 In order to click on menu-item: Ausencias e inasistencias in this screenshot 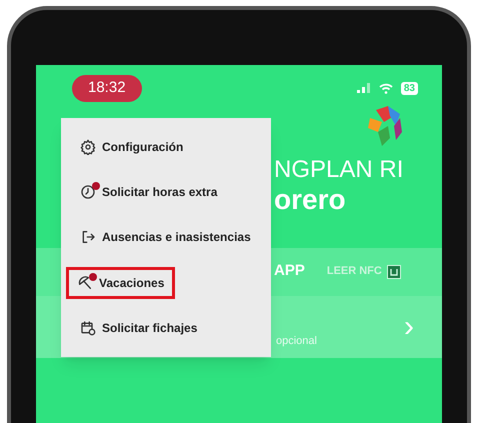, I will do `click(167, 237)`.